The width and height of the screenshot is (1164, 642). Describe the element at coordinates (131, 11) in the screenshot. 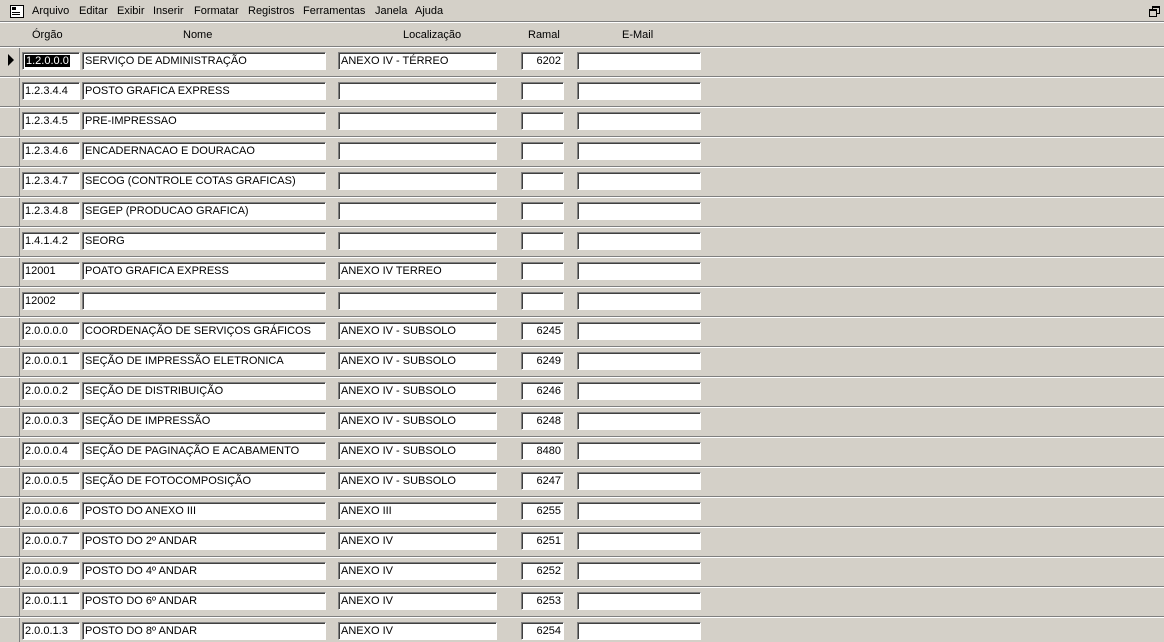

I see `menu-exibir: Exibir` at that location.